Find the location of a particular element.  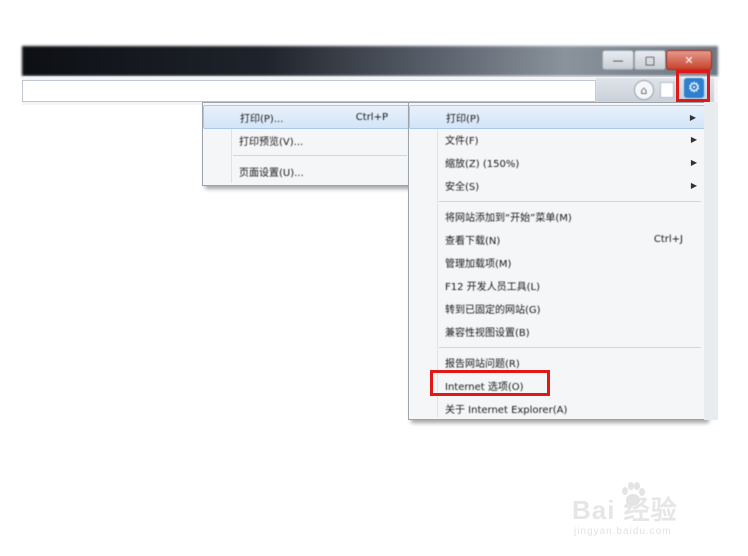

minimize-button: — is located at coordinates (618, 60).